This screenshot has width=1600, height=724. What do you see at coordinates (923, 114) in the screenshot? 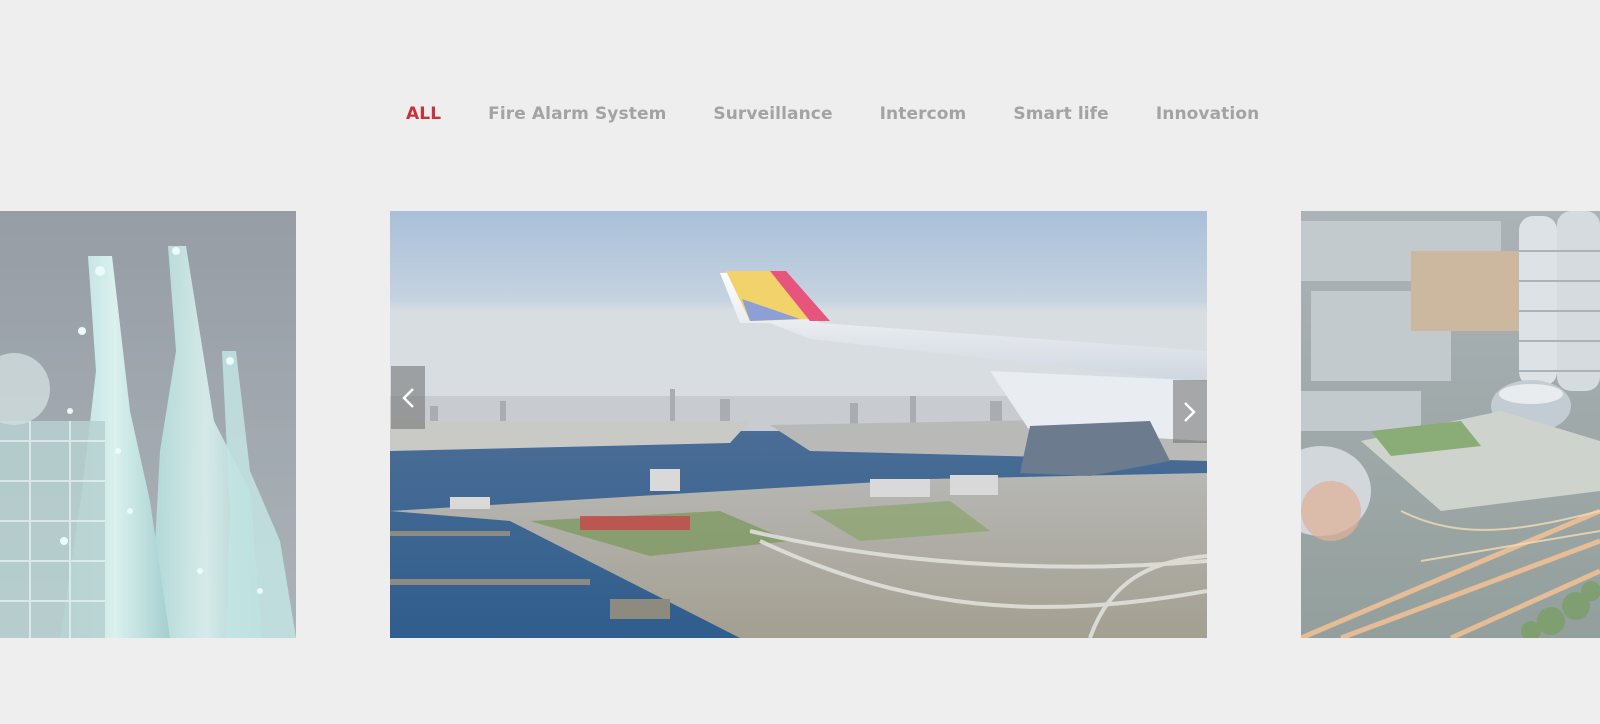
I see `tab-intercom: Intercom` at bounding box center [923, 114].